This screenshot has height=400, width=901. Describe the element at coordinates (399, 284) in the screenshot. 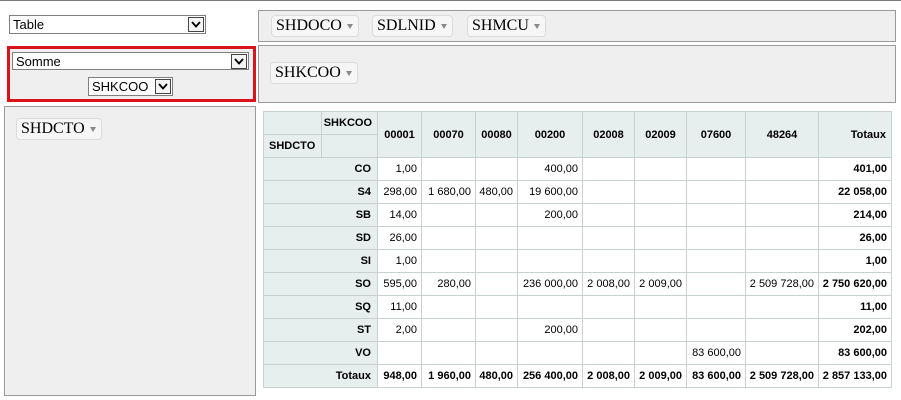

I see `data-cell: 595,00` at that location.